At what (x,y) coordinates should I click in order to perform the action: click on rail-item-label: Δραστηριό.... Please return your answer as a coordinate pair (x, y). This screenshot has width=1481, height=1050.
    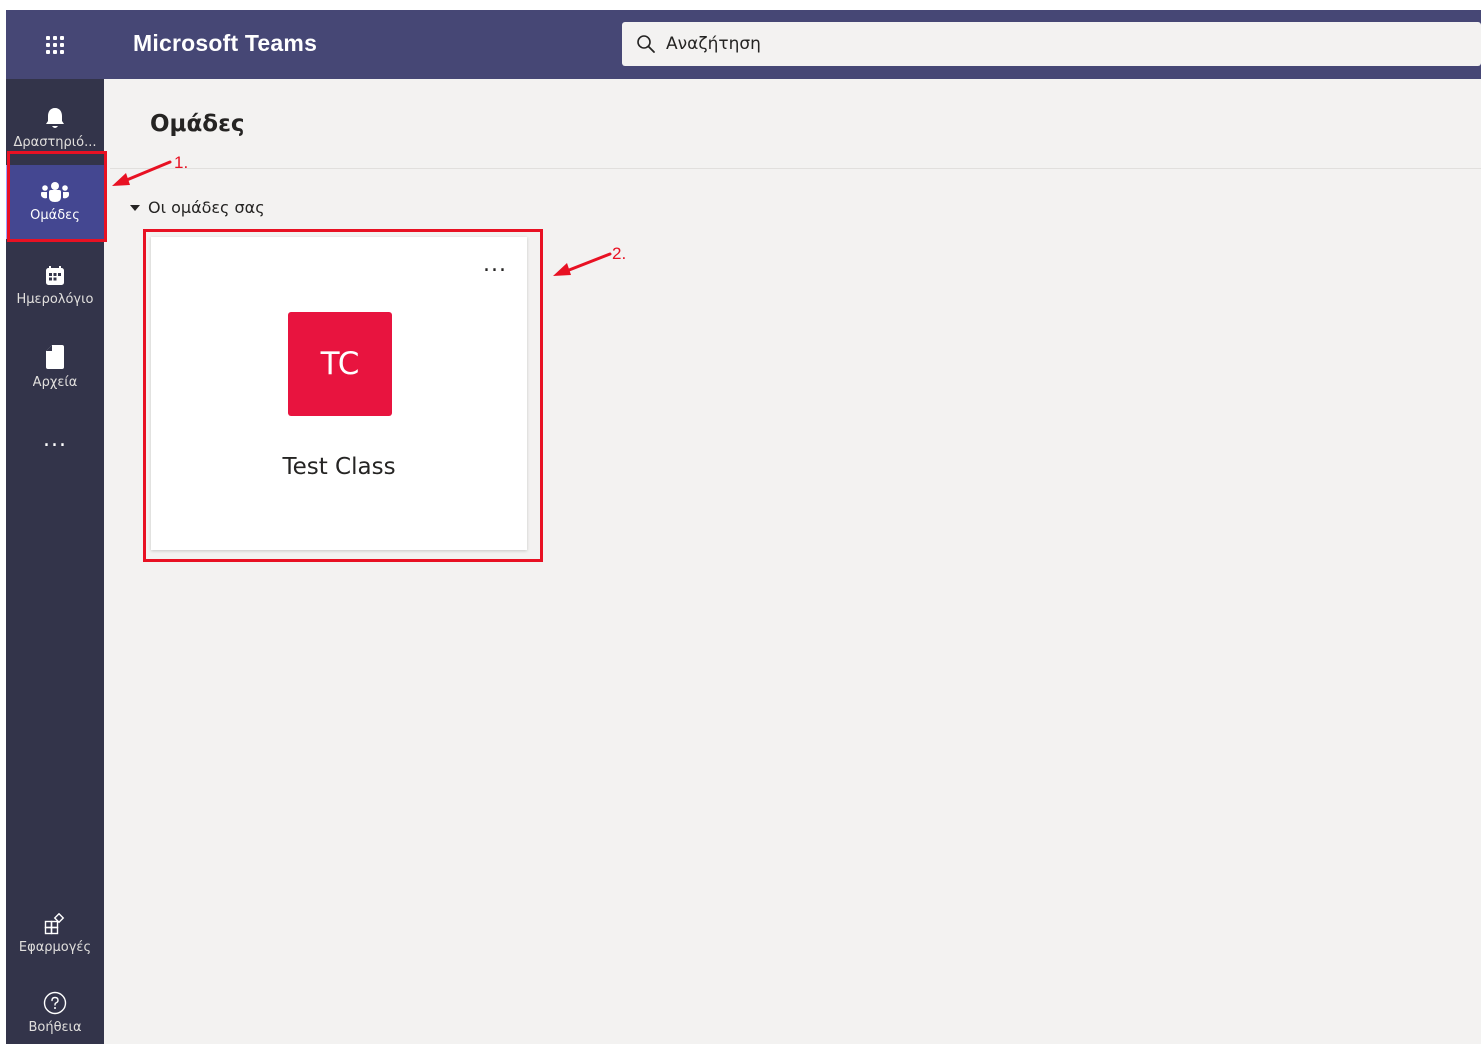
    Looking at the image, I should click on (55, 142).